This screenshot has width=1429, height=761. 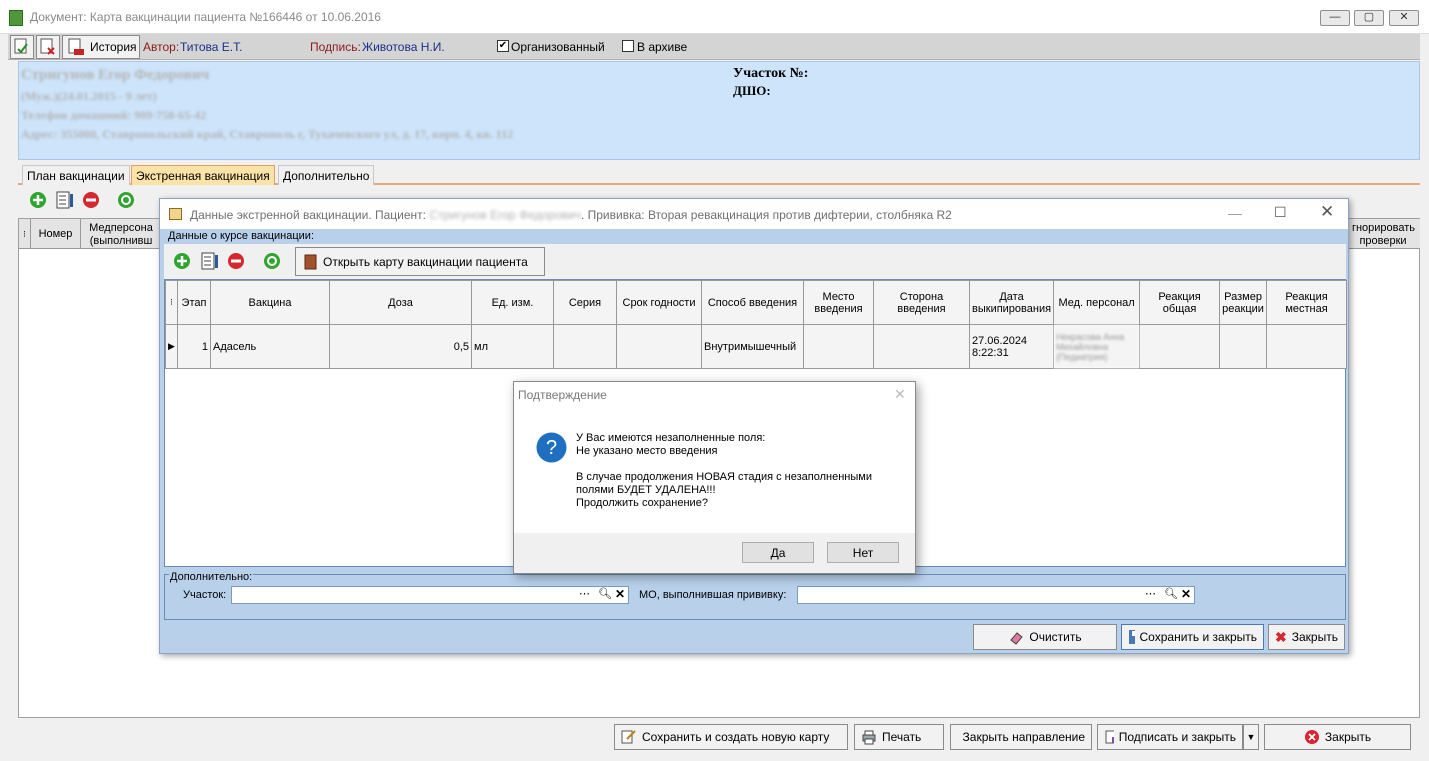 What do you see at coordinates (990, 352) in the screenshot?
I see `time-value: 8:22:31` at bounding box center [990, 352].